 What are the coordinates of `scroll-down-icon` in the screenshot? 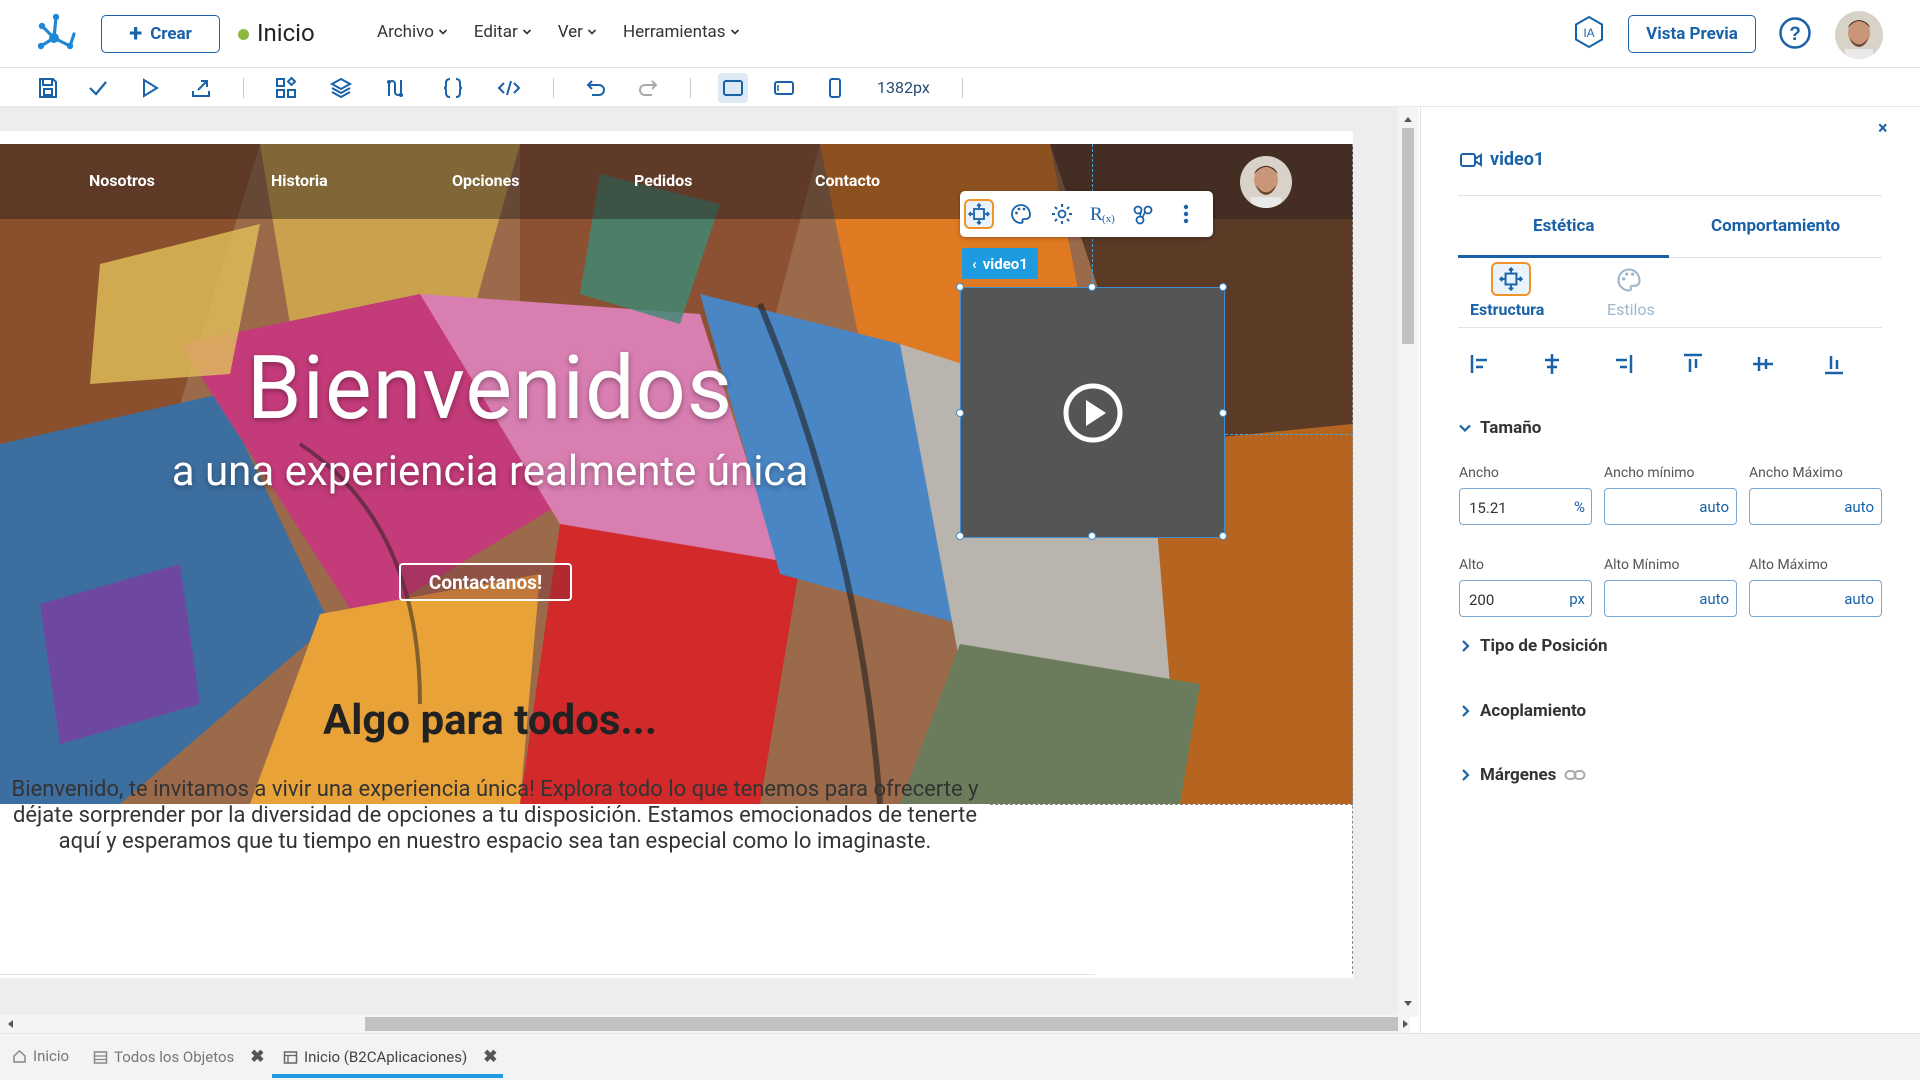 It's located at (1408, 1004).